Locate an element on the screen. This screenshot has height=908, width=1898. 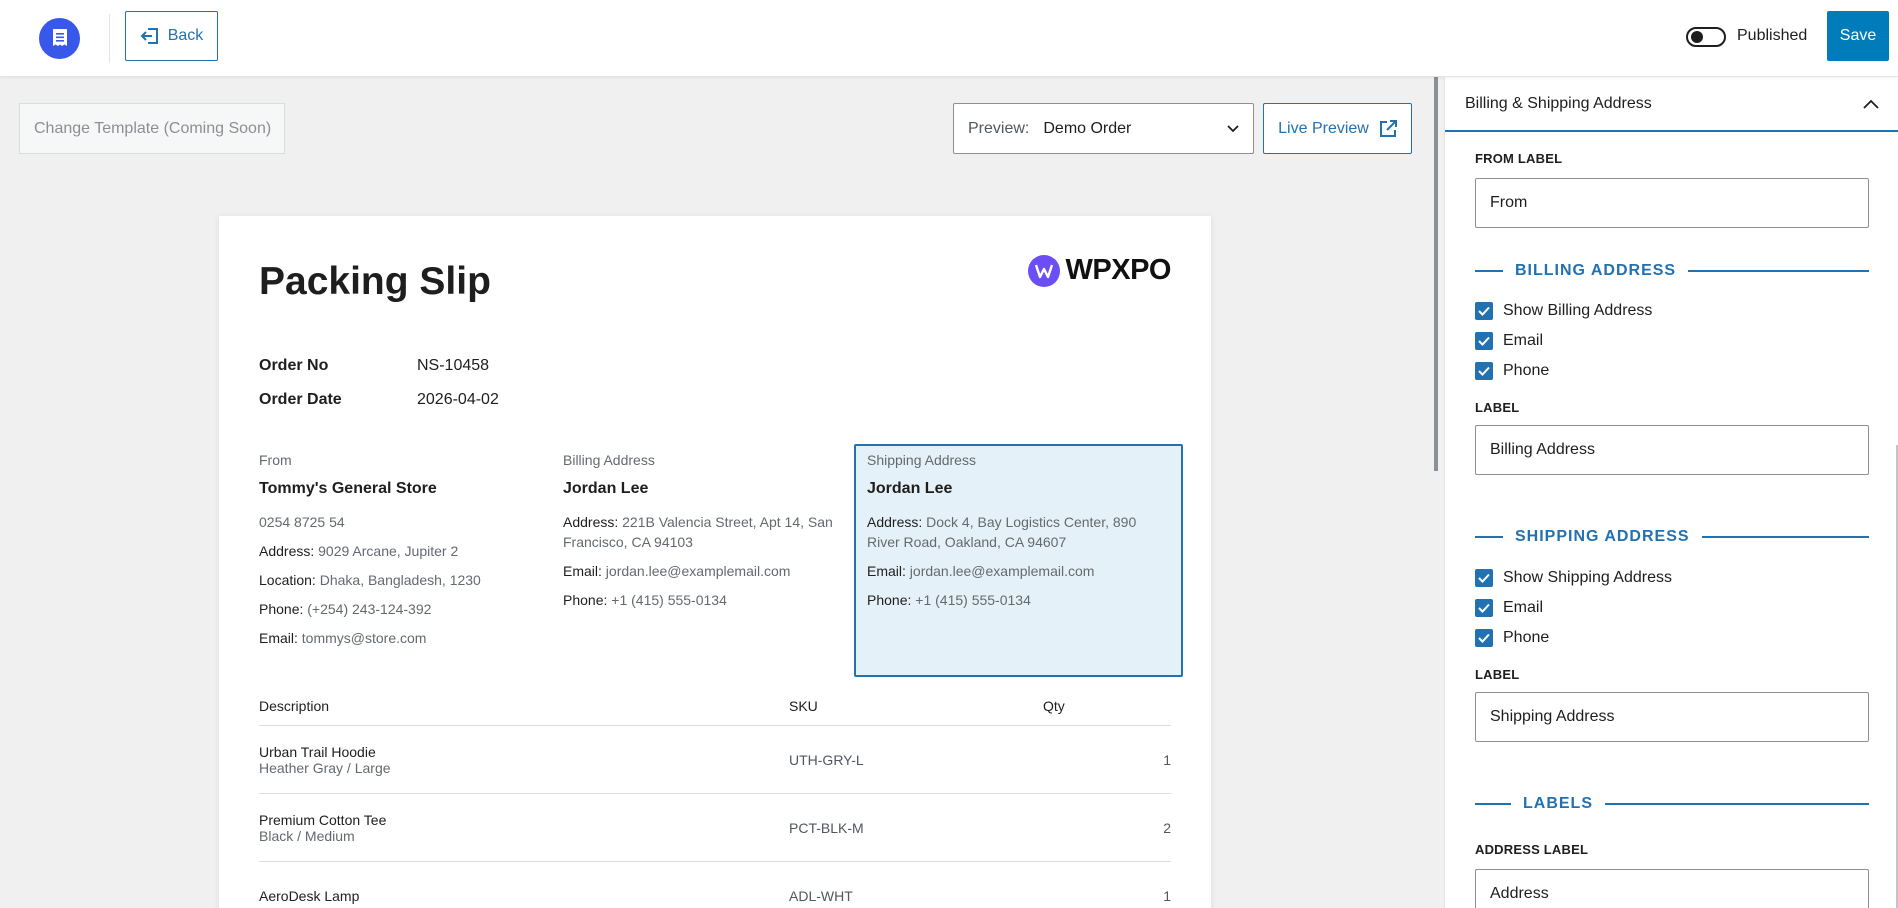
live-preview-label: Live Preview is located at coordinates (1323, 128).